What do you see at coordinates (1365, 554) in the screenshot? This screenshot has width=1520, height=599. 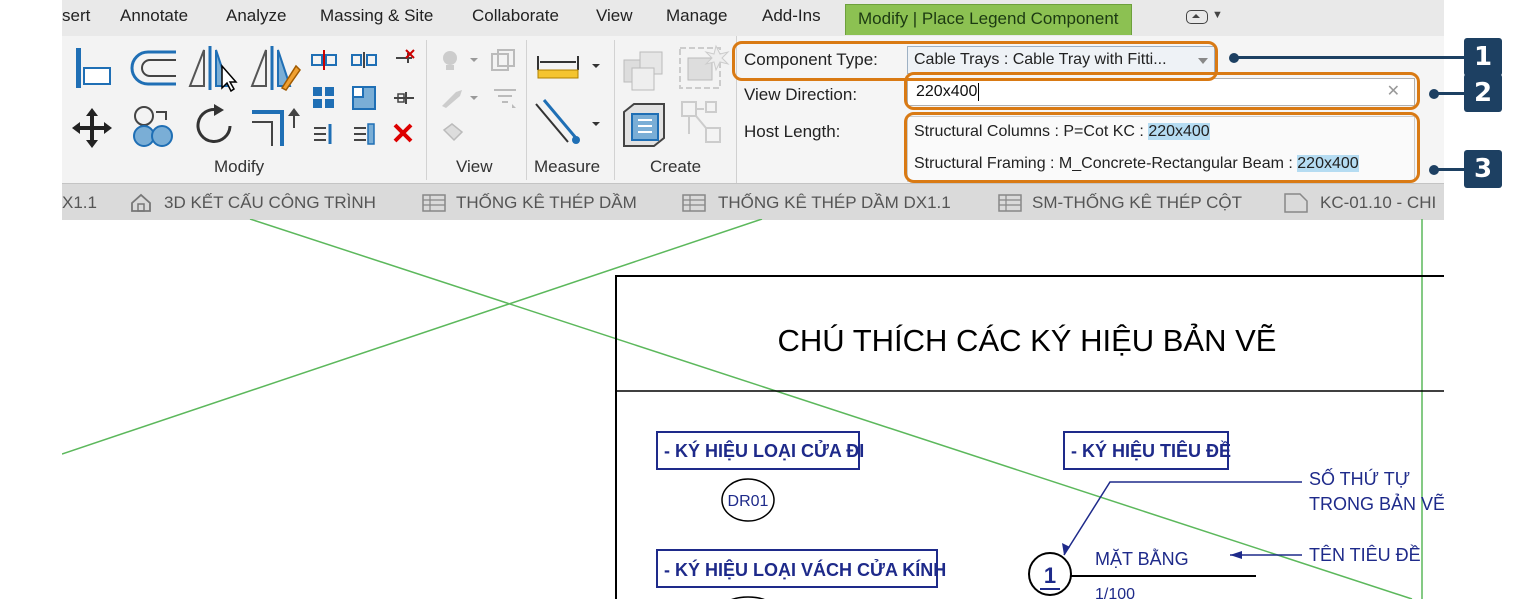 I see `title-note: TÊN TIÊU ĐỀ` at bounding box center [1365, 554].